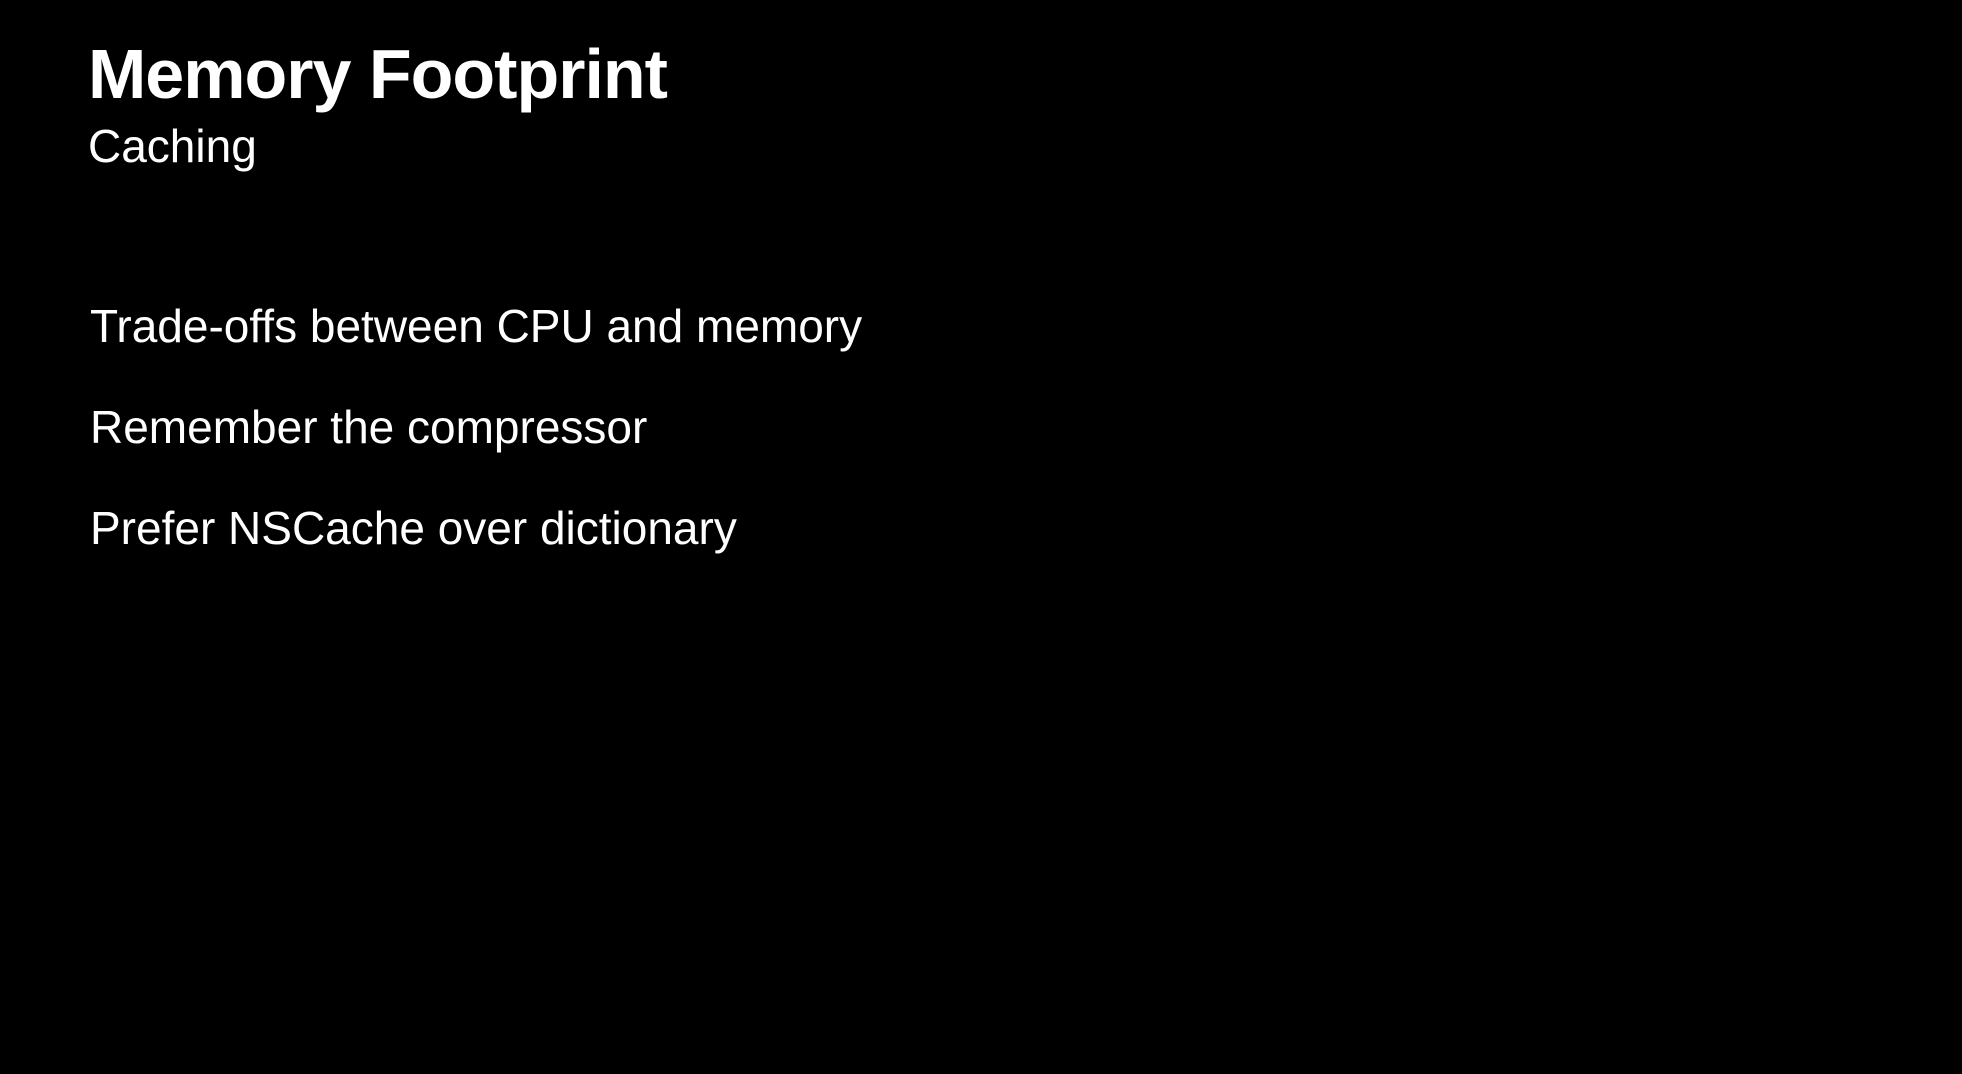 The image size is (1962, 1074). What do you see at coordinates (172, 146) in the screenshot?
I see `slide-subtitle: Caching` at bounding box center [172, 146].